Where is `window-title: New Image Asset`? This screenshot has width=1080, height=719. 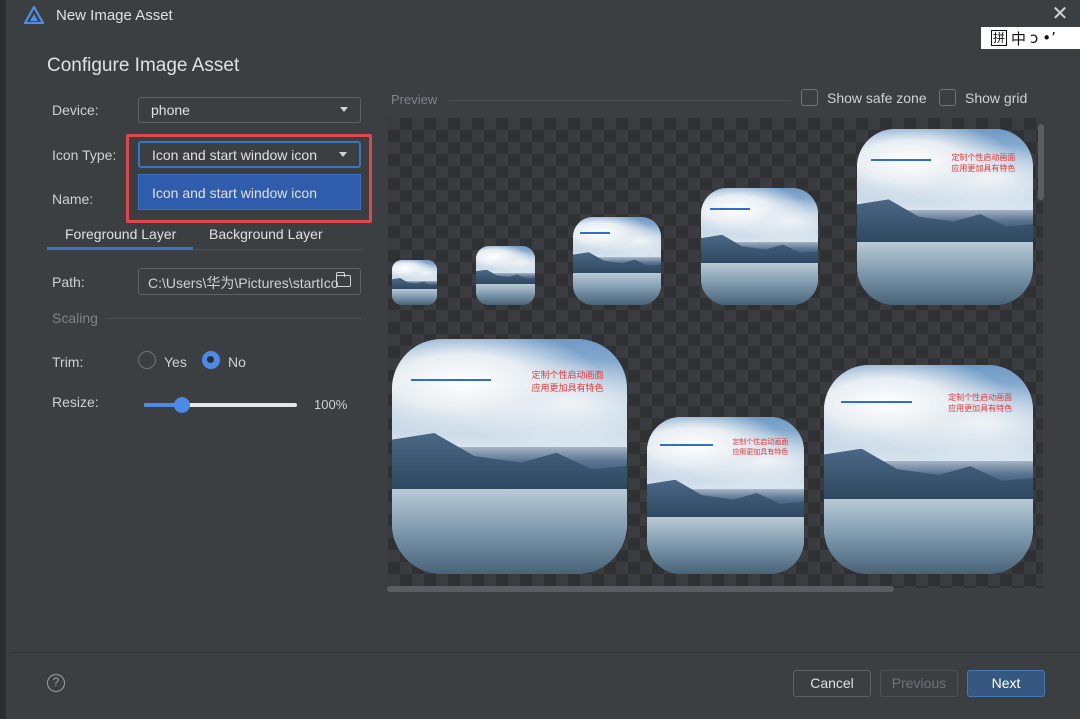
window-title: New Image Asset is located at coordinates (114, 15).